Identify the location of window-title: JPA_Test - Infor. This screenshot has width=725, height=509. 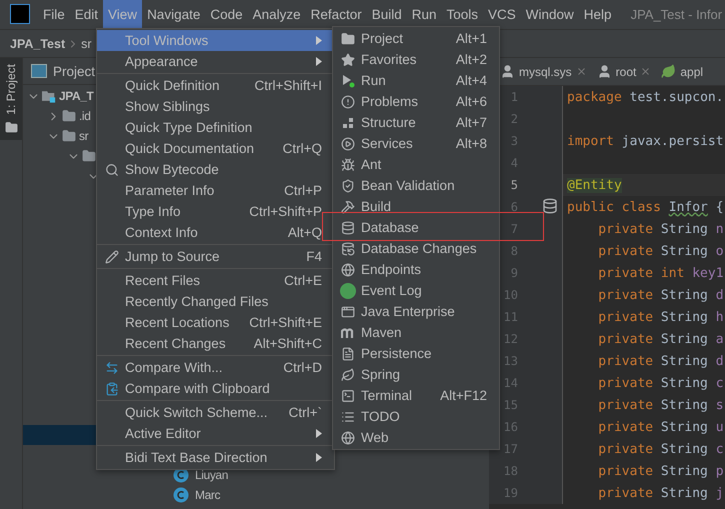
(676, 15).